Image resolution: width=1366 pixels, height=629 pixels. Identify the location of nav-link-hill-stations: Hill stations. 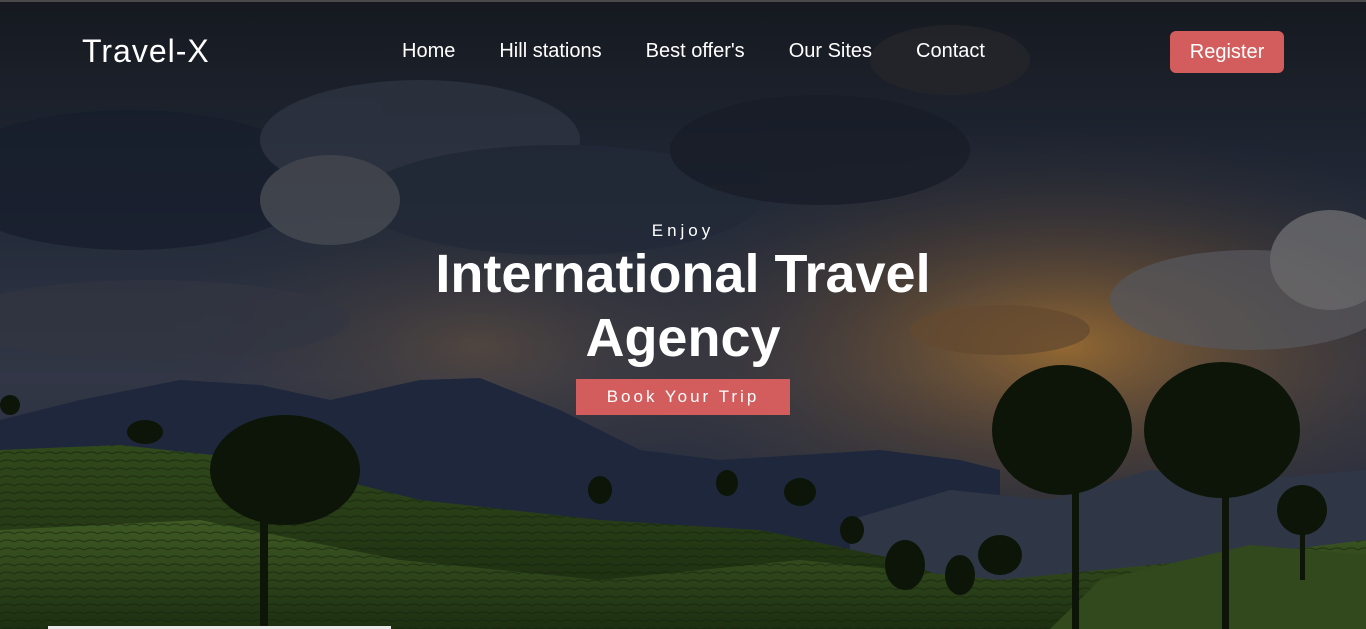
(550, 51).